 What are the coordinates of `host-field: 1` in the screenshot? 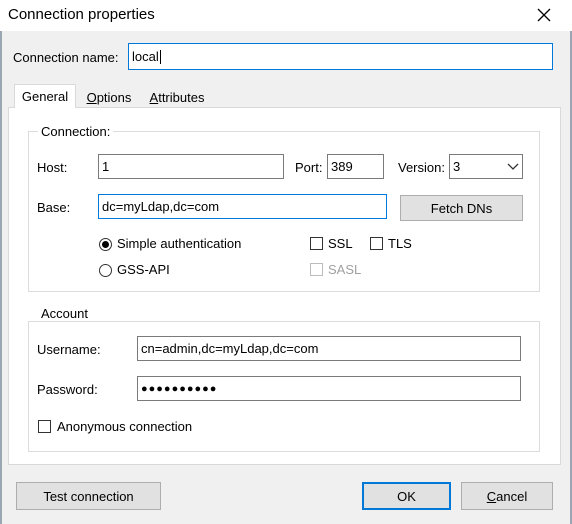 It's located at (191, 166).